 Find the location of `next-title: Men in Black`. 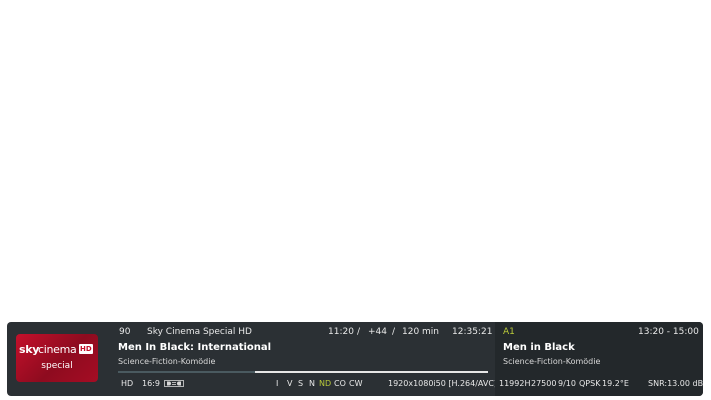

next-title: Men in Black is located at coordinates (539, 347).